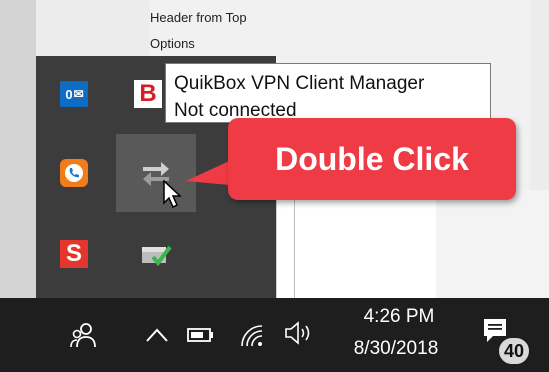 This screenshot has width=549, height=372. Describe the element at coordinates (198, 17) in the screenshot. I see `background-text-header: Header from Top` at that location.